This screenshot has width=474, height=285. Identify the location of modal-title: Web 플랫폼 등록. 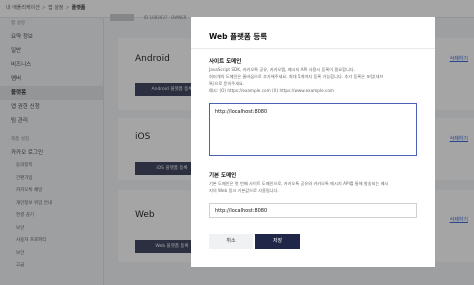
(238, 36).